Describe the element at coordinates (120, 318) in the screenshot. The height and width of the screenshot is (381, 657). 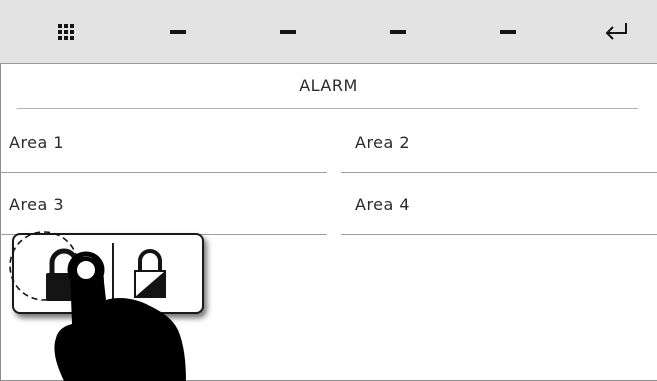
I see `hand-icon` at that location.